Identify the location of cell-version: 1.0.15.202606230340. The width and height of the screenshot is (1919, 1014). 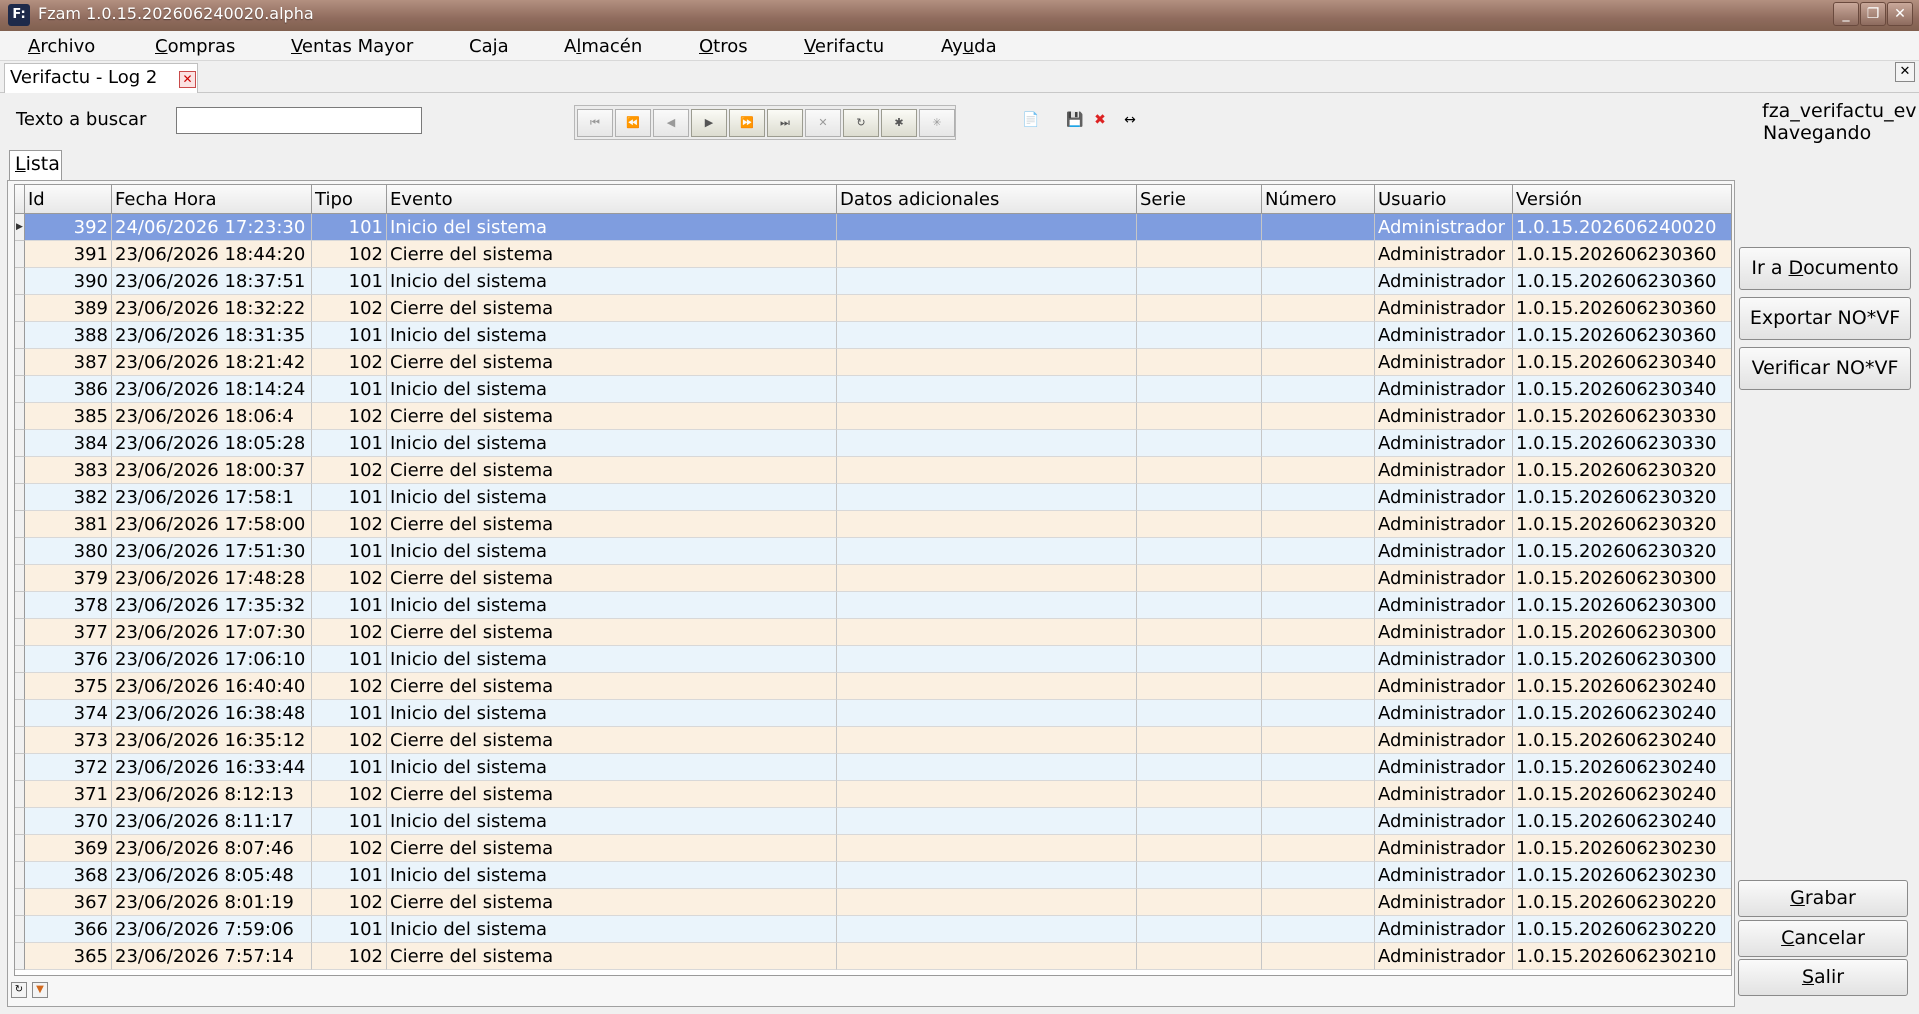
(1622, 389).